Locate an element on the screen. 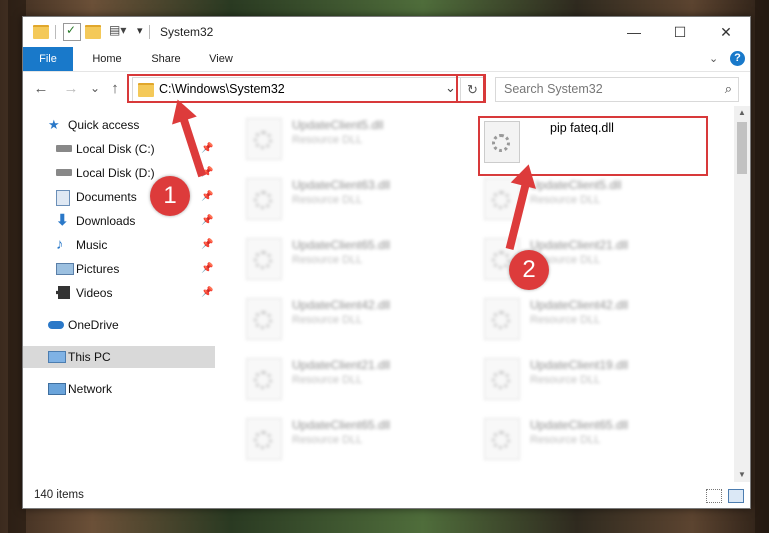 This screenshot has height=533, width=769. file-name: UpdateClient21.dll is located at coordinates (579, 245).